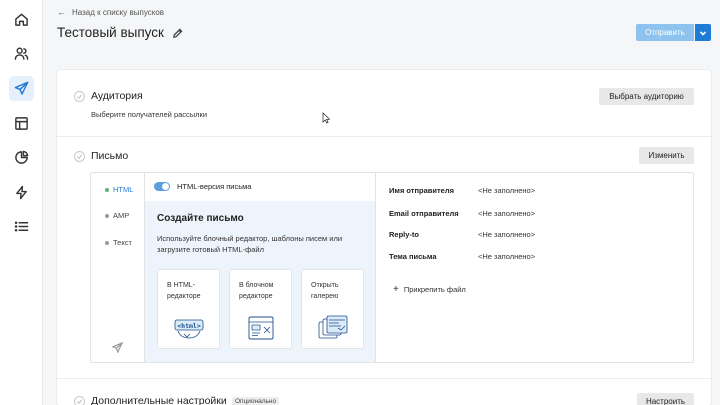  I want to click on field-label: Имя отправителя, so click(421, 190).